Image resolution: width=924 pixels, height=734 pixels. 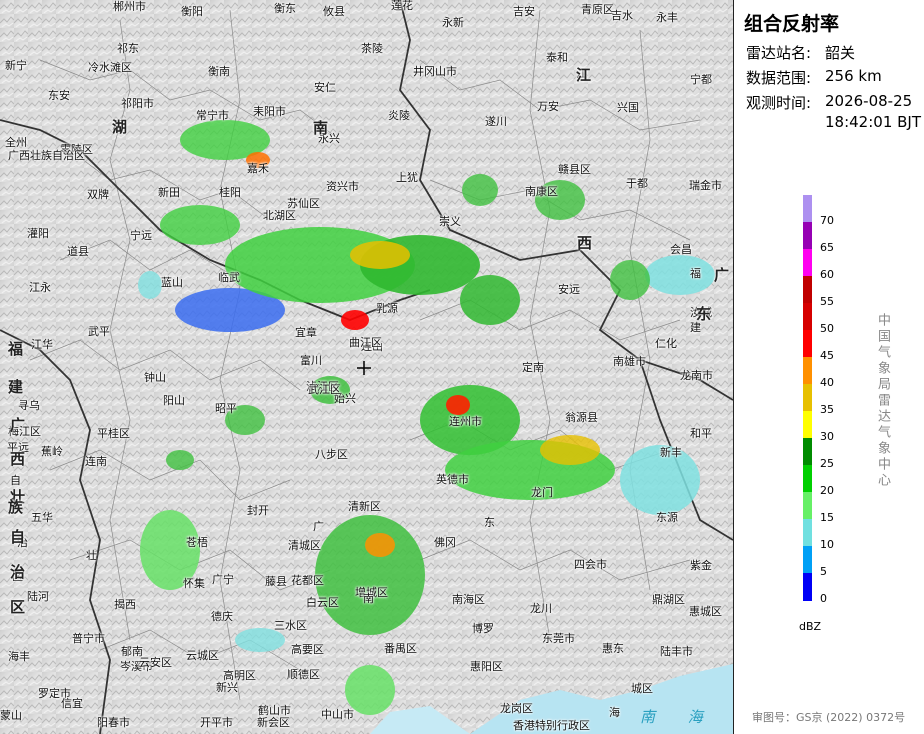 What do you see at coordinates (516, 708) in the screenshot?
I see `place-label: 龙岗区` at bounding box center [516, 708].